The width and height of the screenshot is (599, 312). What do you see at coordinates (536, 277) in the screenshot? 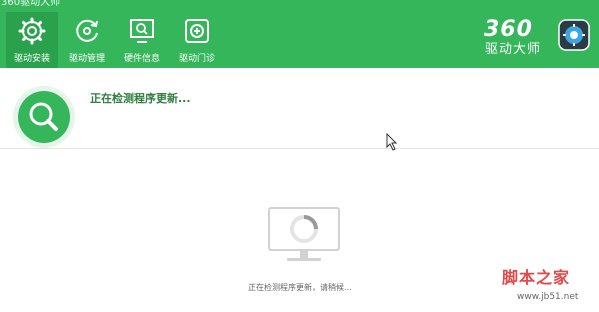
I see `watermark-text: 脚本之家` at bounding box center [536, 277].